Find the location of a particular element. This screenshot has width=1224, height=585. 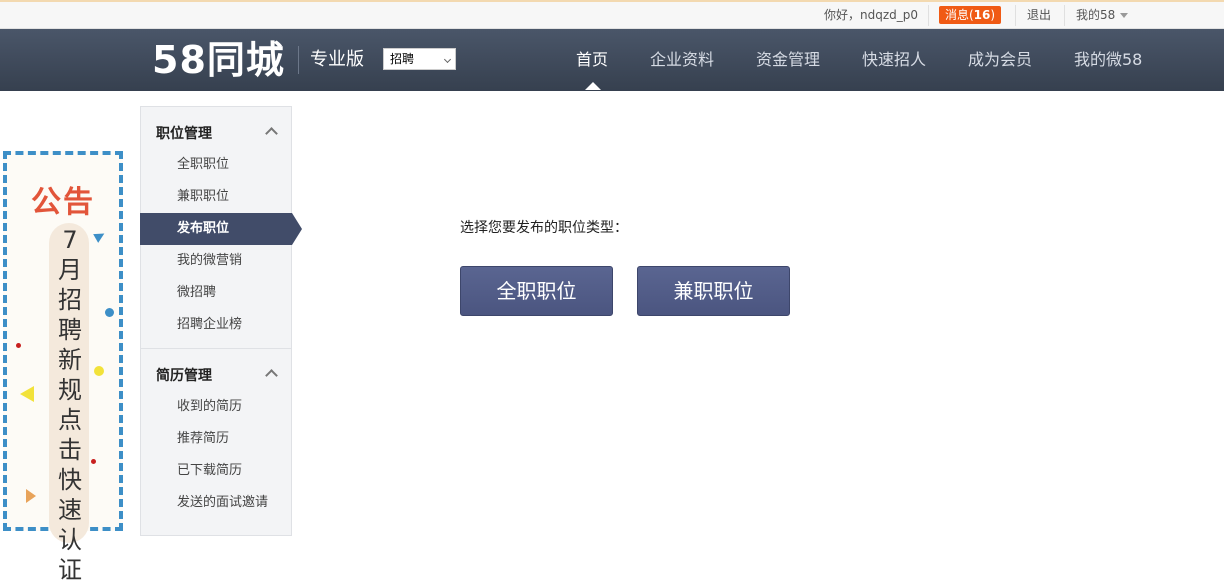

parttime-job-button: 兼职职位 is located at coordinates (713, 291).